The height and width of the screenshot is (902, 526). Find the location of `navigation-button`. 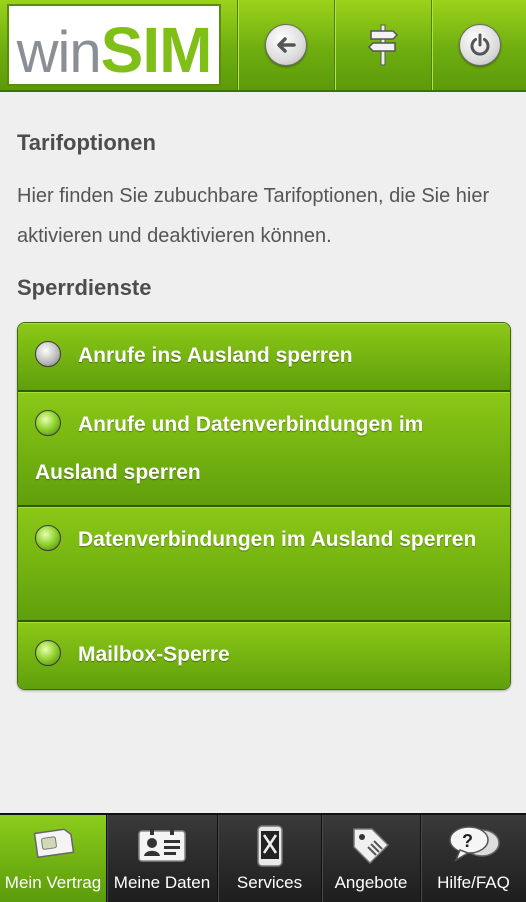

navigation-button is located at coordinates (382, 45).